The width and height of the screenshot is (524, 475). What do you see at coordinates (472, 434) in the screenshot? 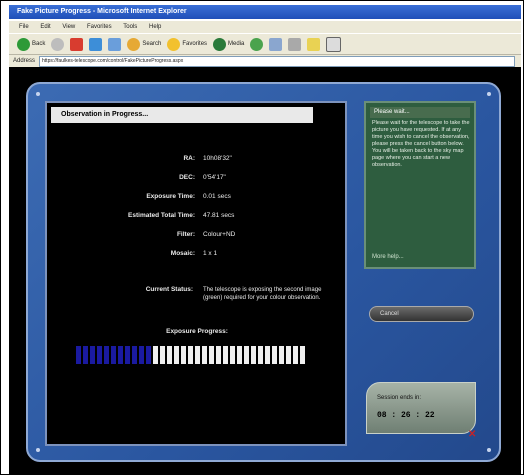
I see `close-icon: ✕` at bounding box center [472, 434].